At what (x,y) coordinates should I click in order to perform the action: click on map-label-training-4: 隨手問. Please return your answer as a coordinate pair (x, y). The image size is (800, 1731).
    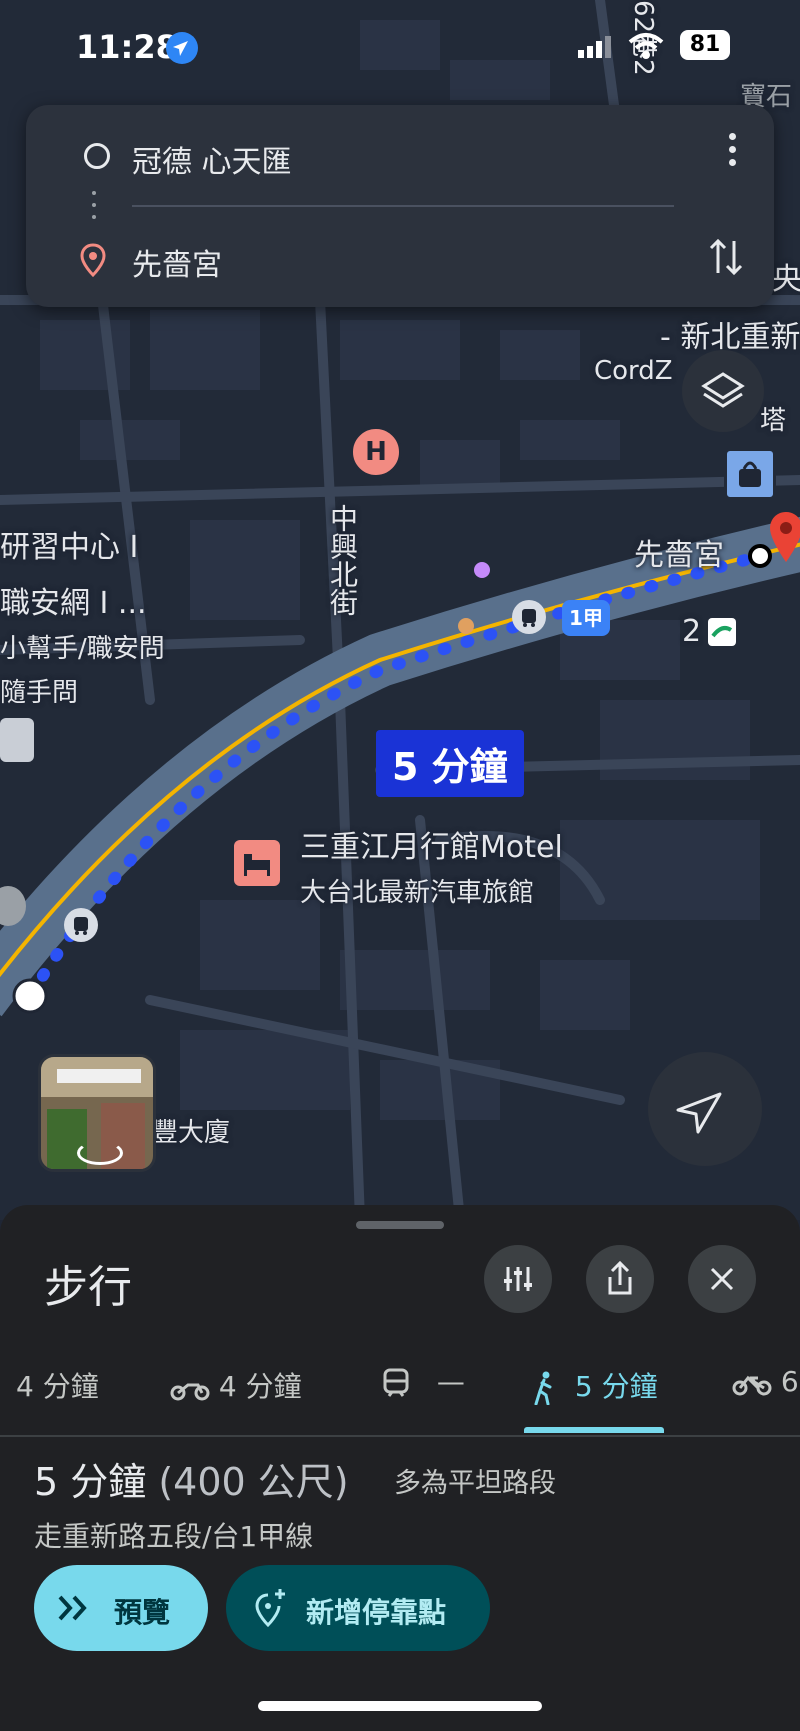
    Looking at the image, I should click on (39, 693).